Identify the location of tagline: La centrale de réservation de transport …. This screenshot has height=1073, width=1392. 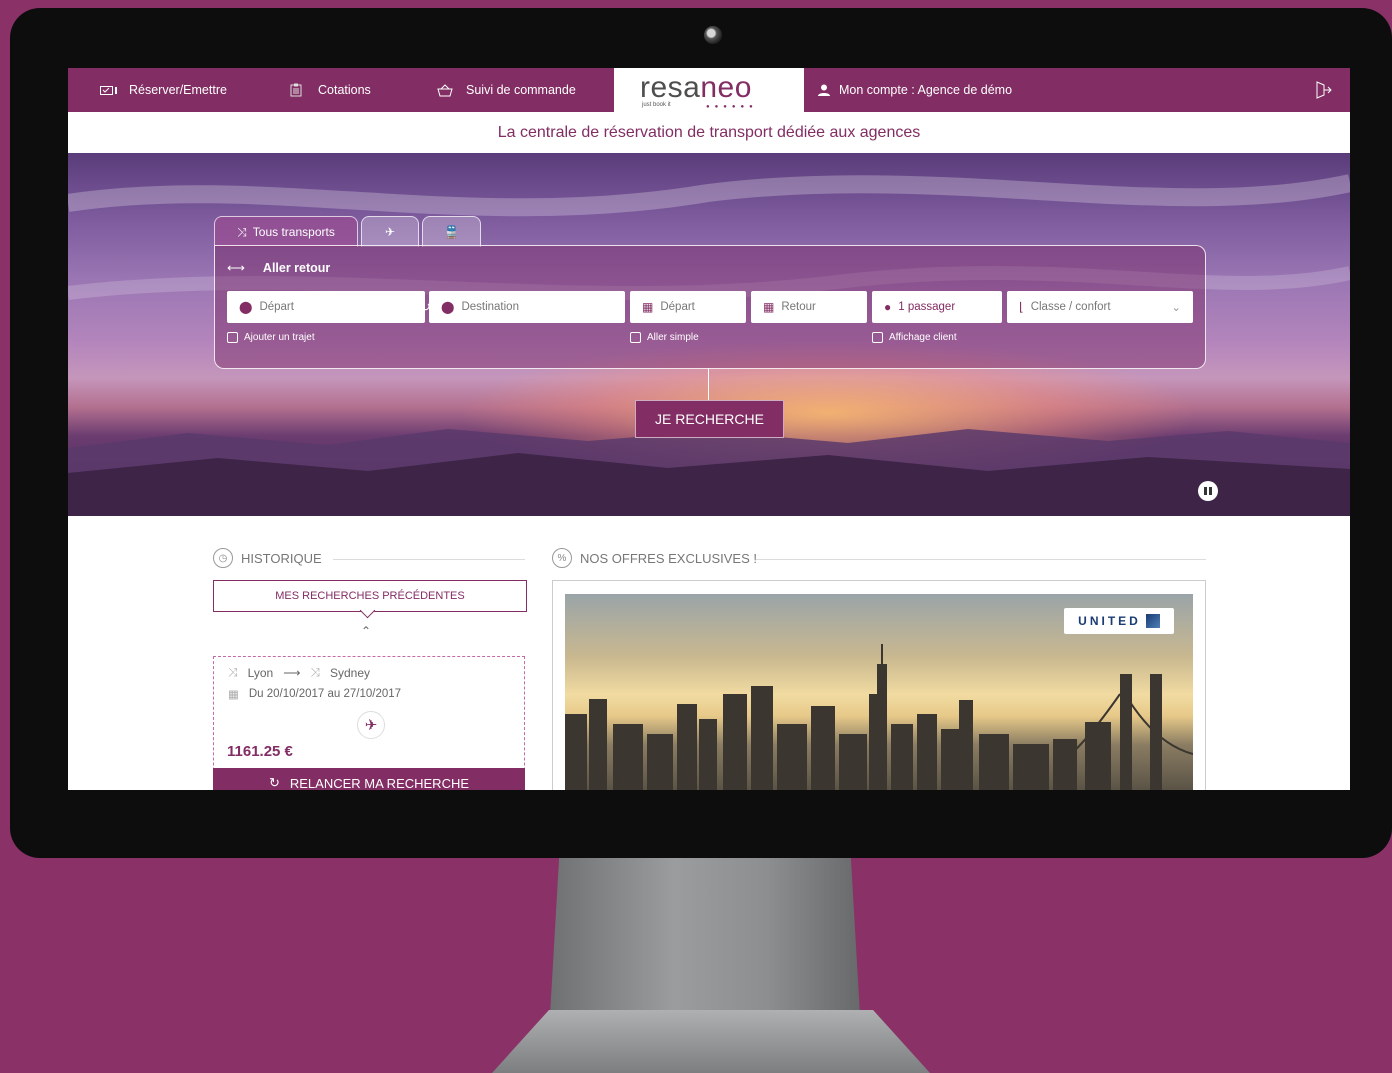
(709, 132).